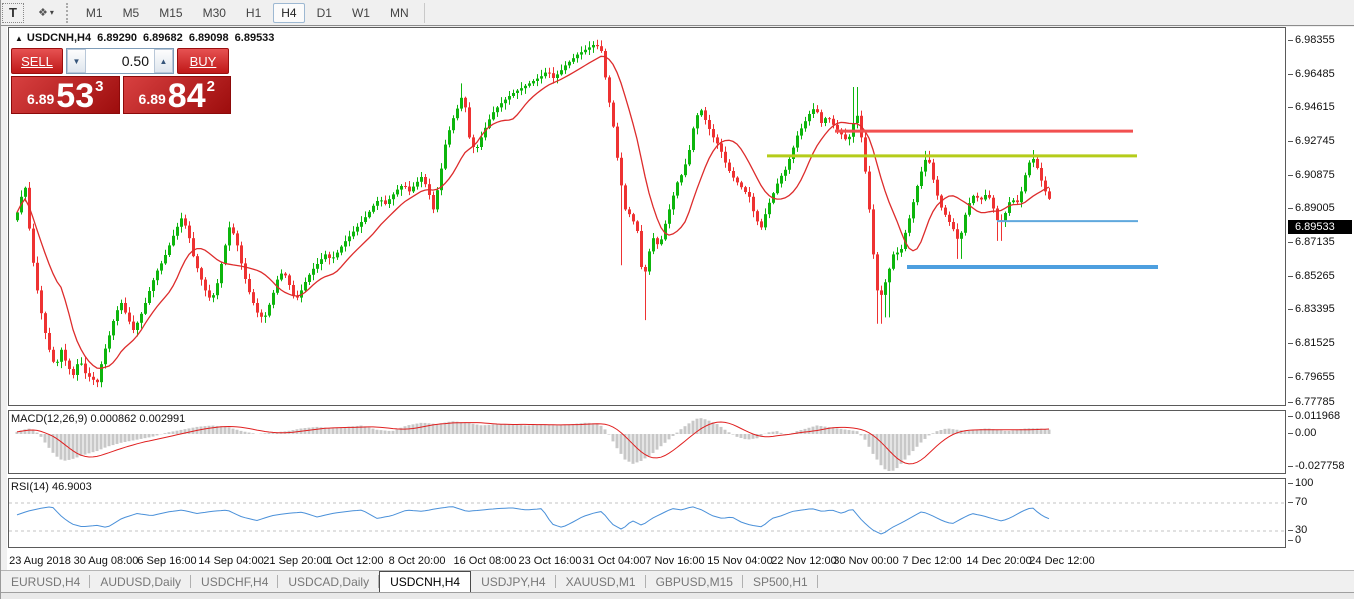  What do you see at coordinates (355, 561) in the screenshot?
I see `time-axis-label: 1 Oct 12:00` at bounding box center [355, 561].